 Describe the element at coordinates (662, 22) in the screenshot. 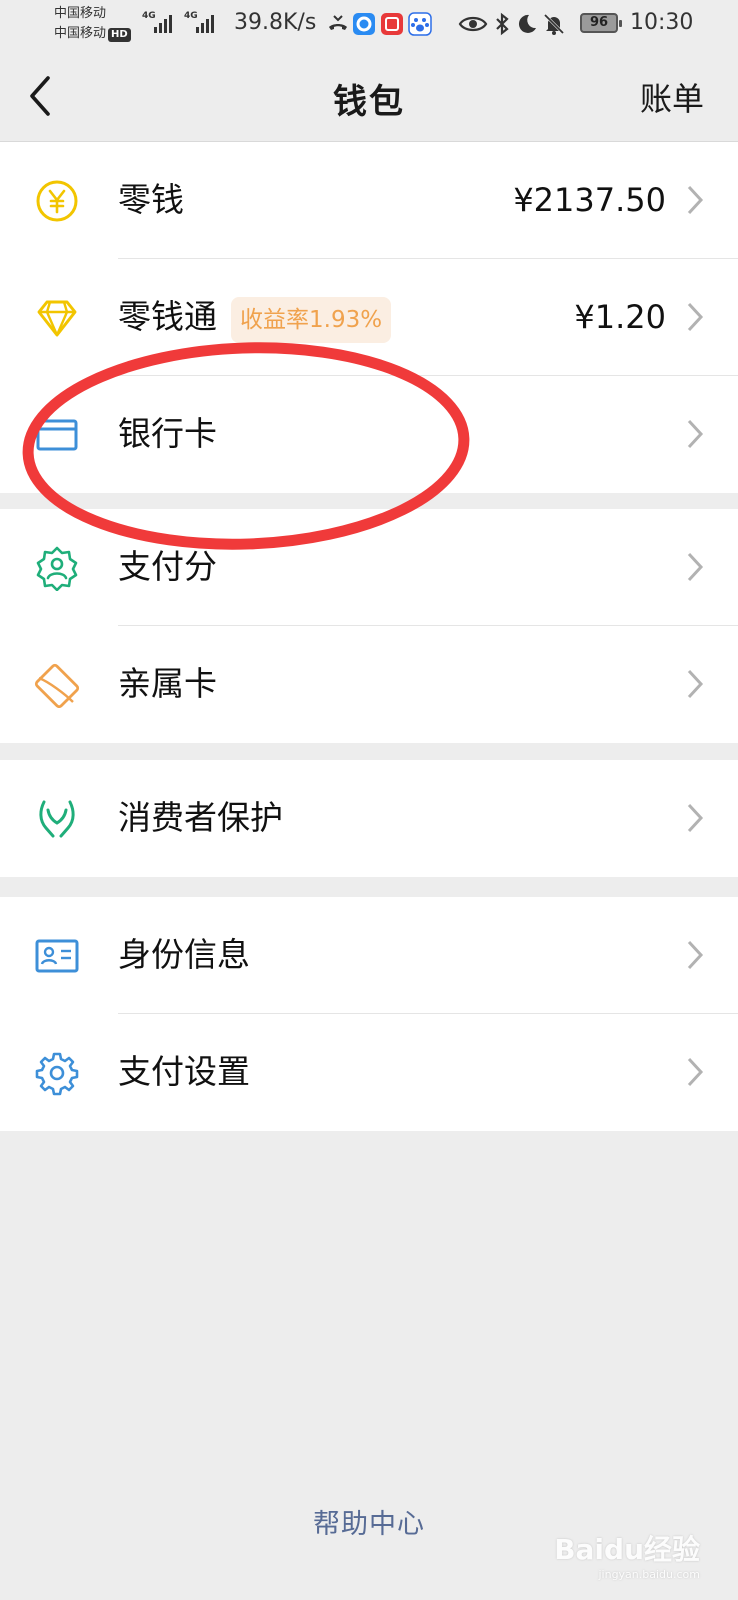

I see `status-time: 10:30` at that location.